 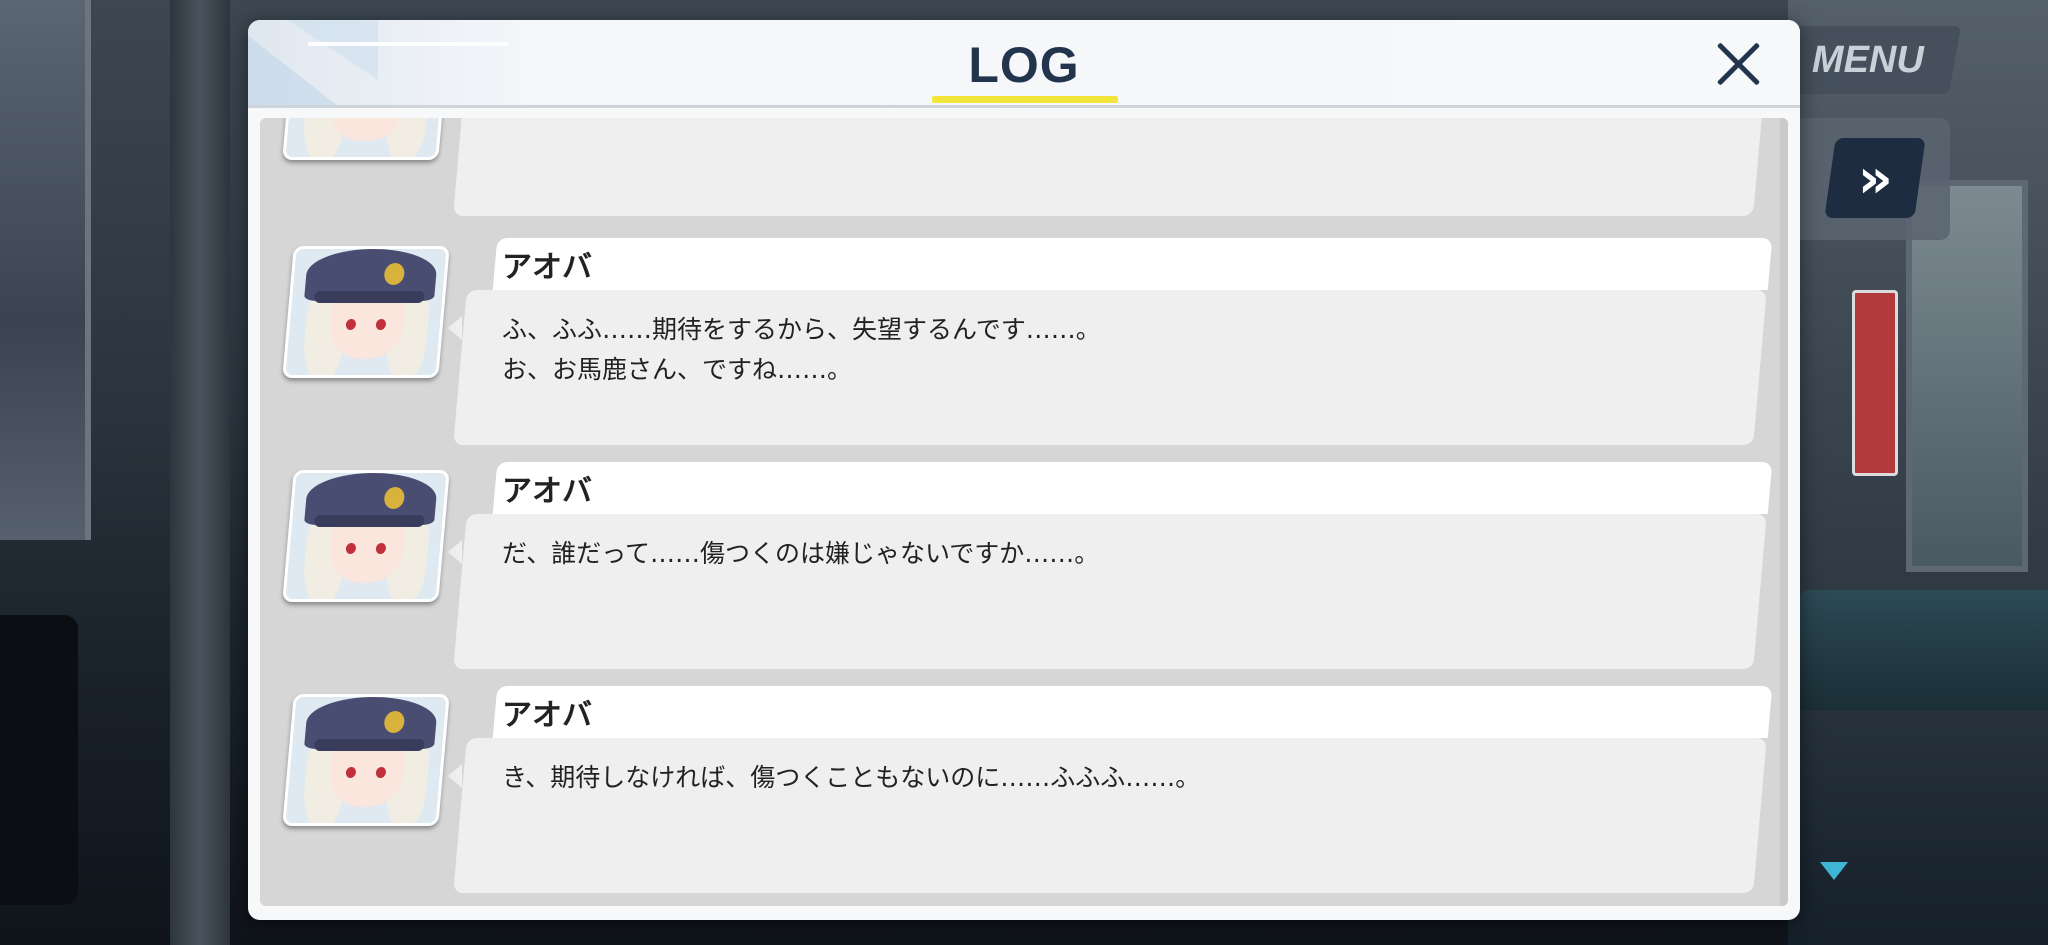 I want to click on log-title: LOG, so click(x=1024, y=65).